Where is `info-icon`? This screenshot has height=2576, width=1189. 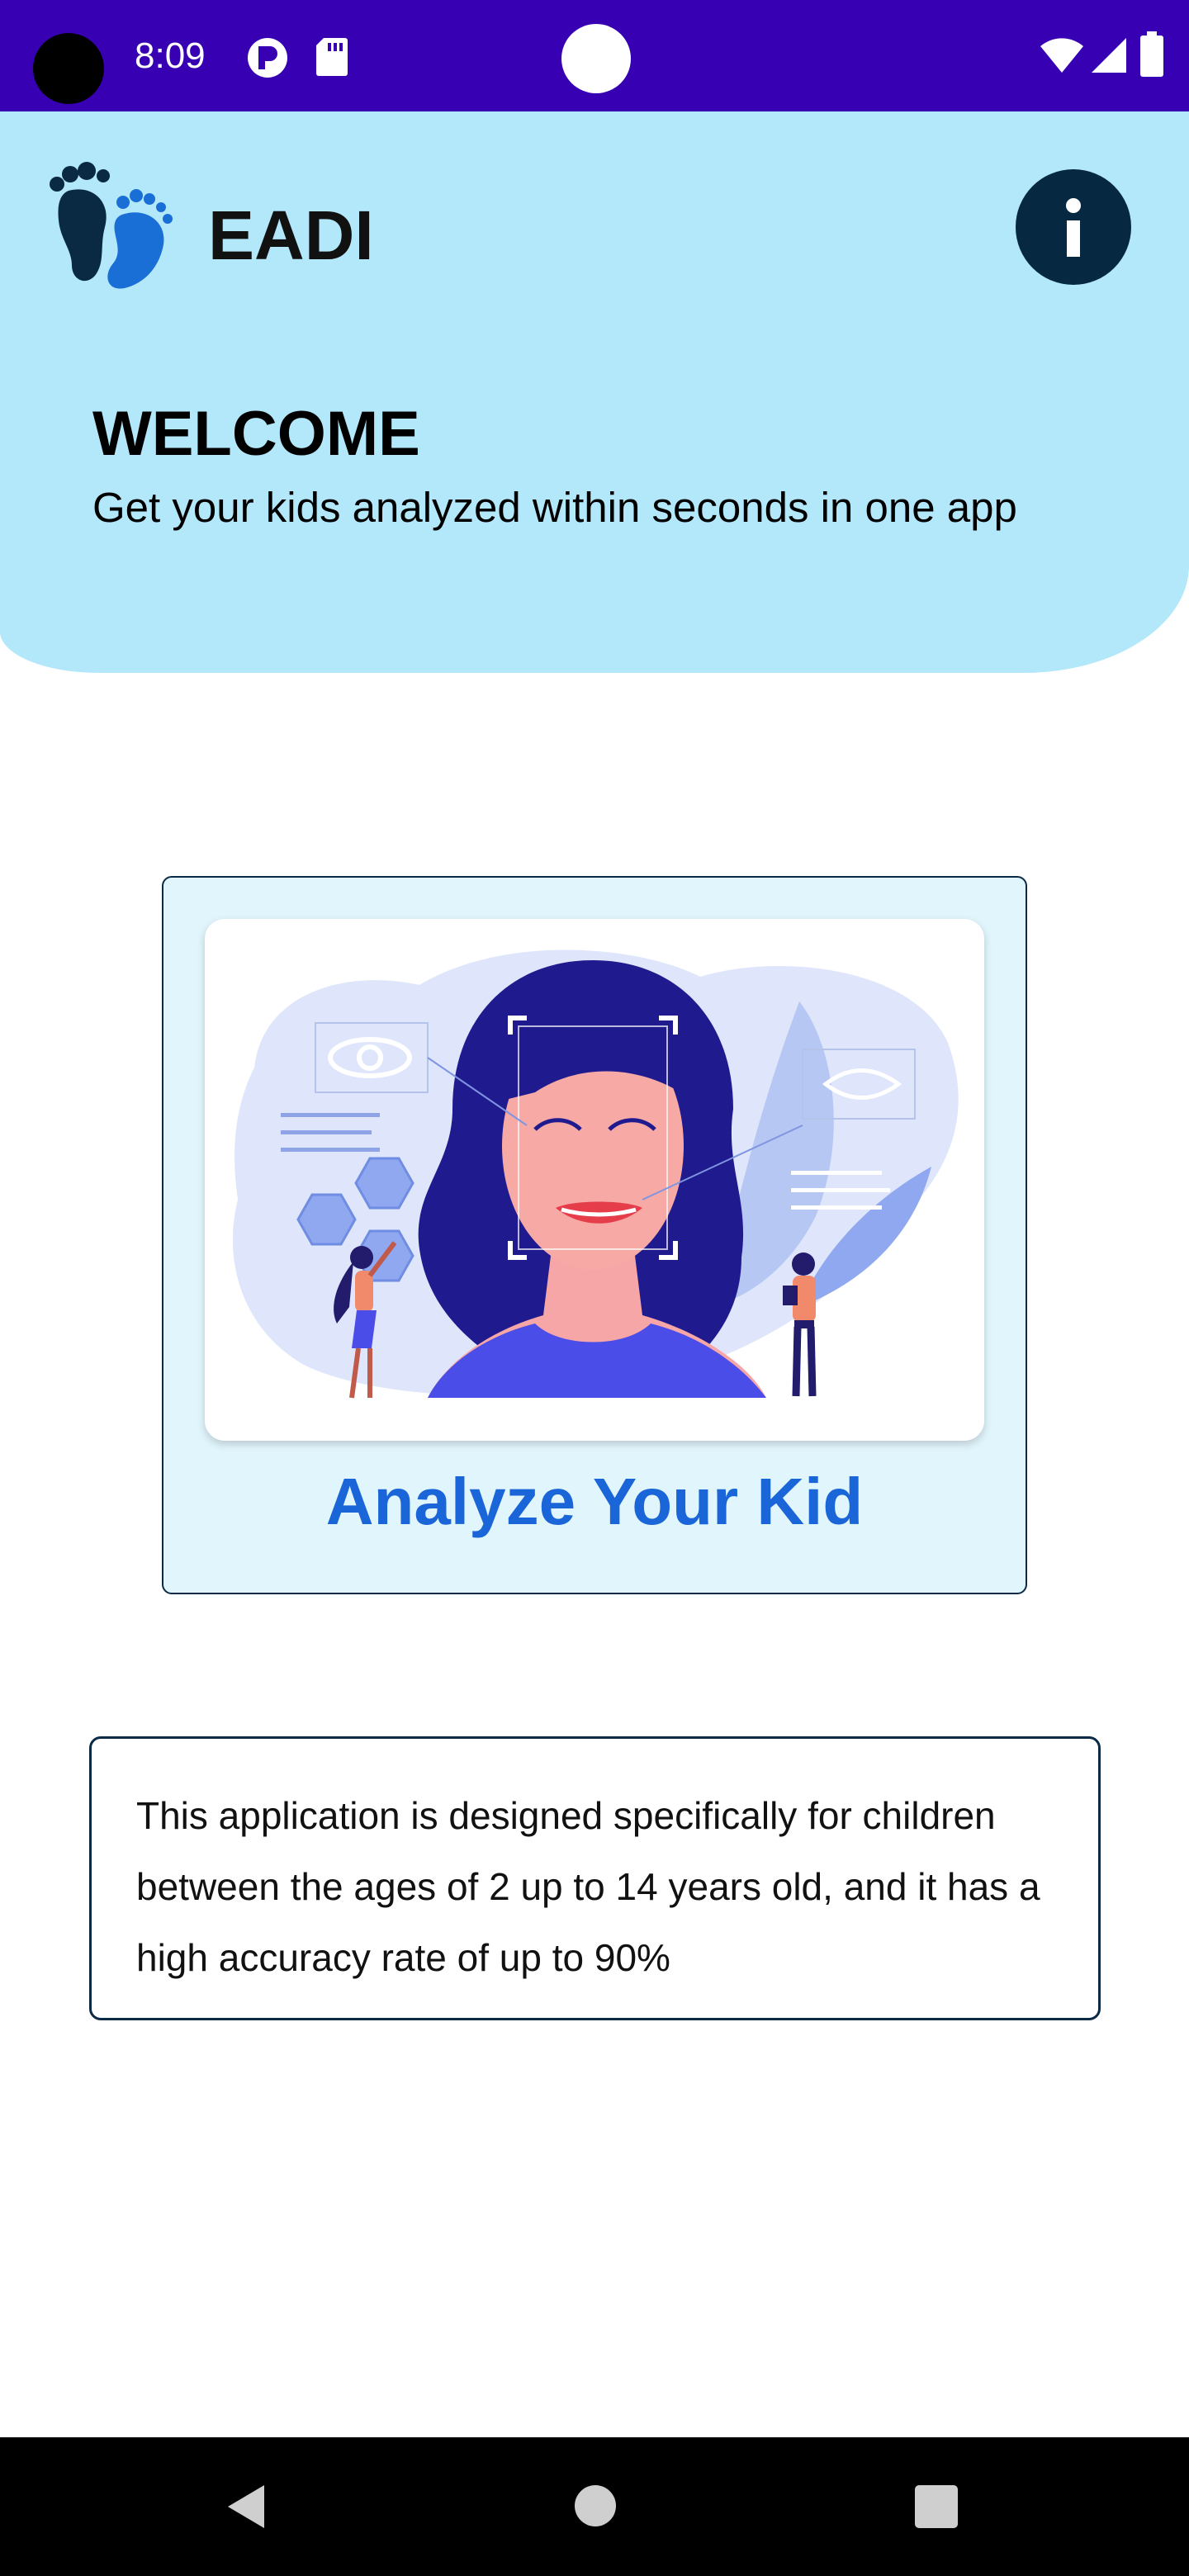 info-icon is located at coordinates (1073, 227).